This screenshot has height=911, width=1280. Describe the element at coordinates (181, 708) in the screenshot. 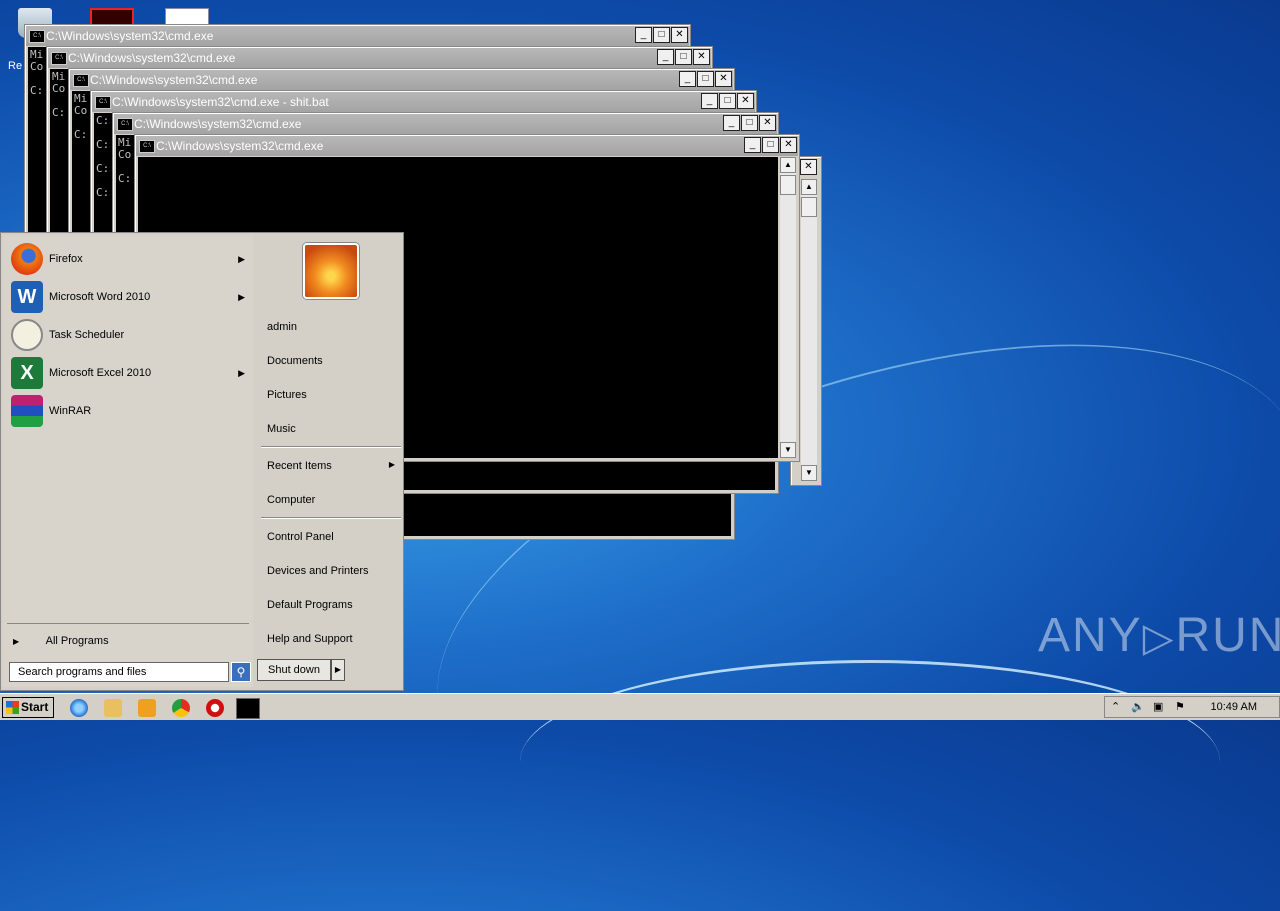

I see `chrome-icon` at that location.